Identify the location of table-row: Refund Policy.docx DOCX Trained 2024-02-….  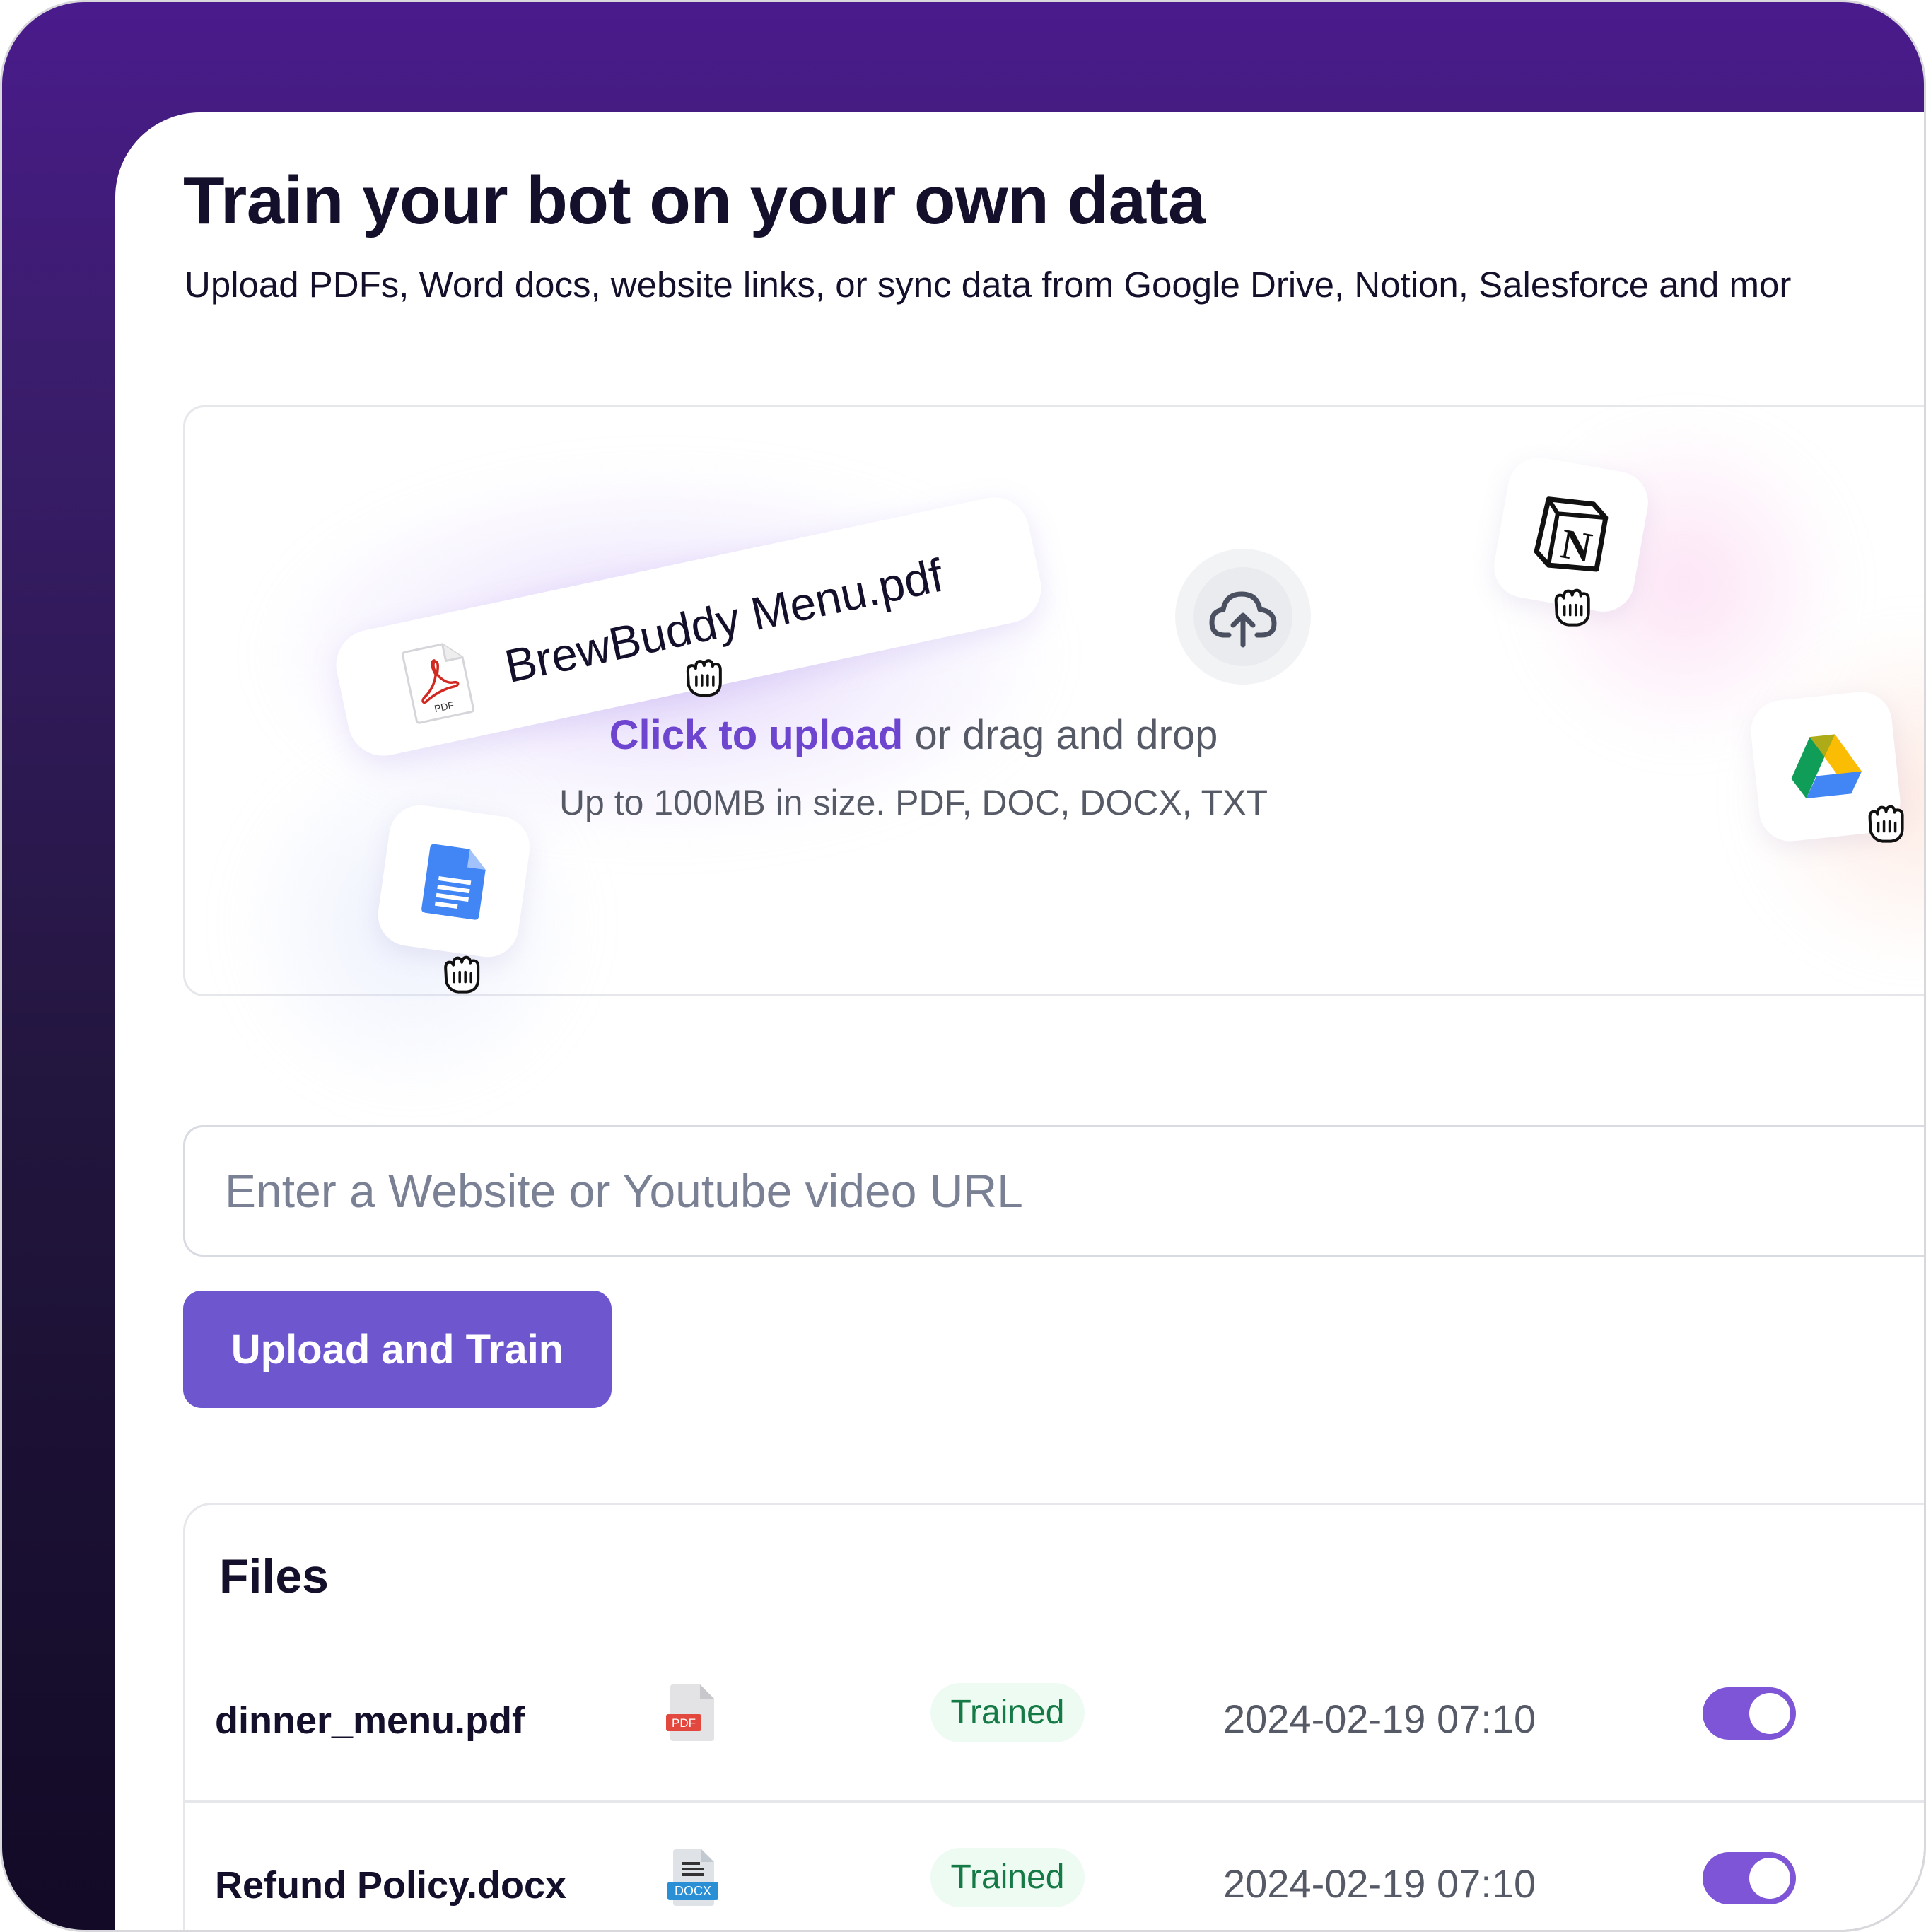
(1054, 1866).